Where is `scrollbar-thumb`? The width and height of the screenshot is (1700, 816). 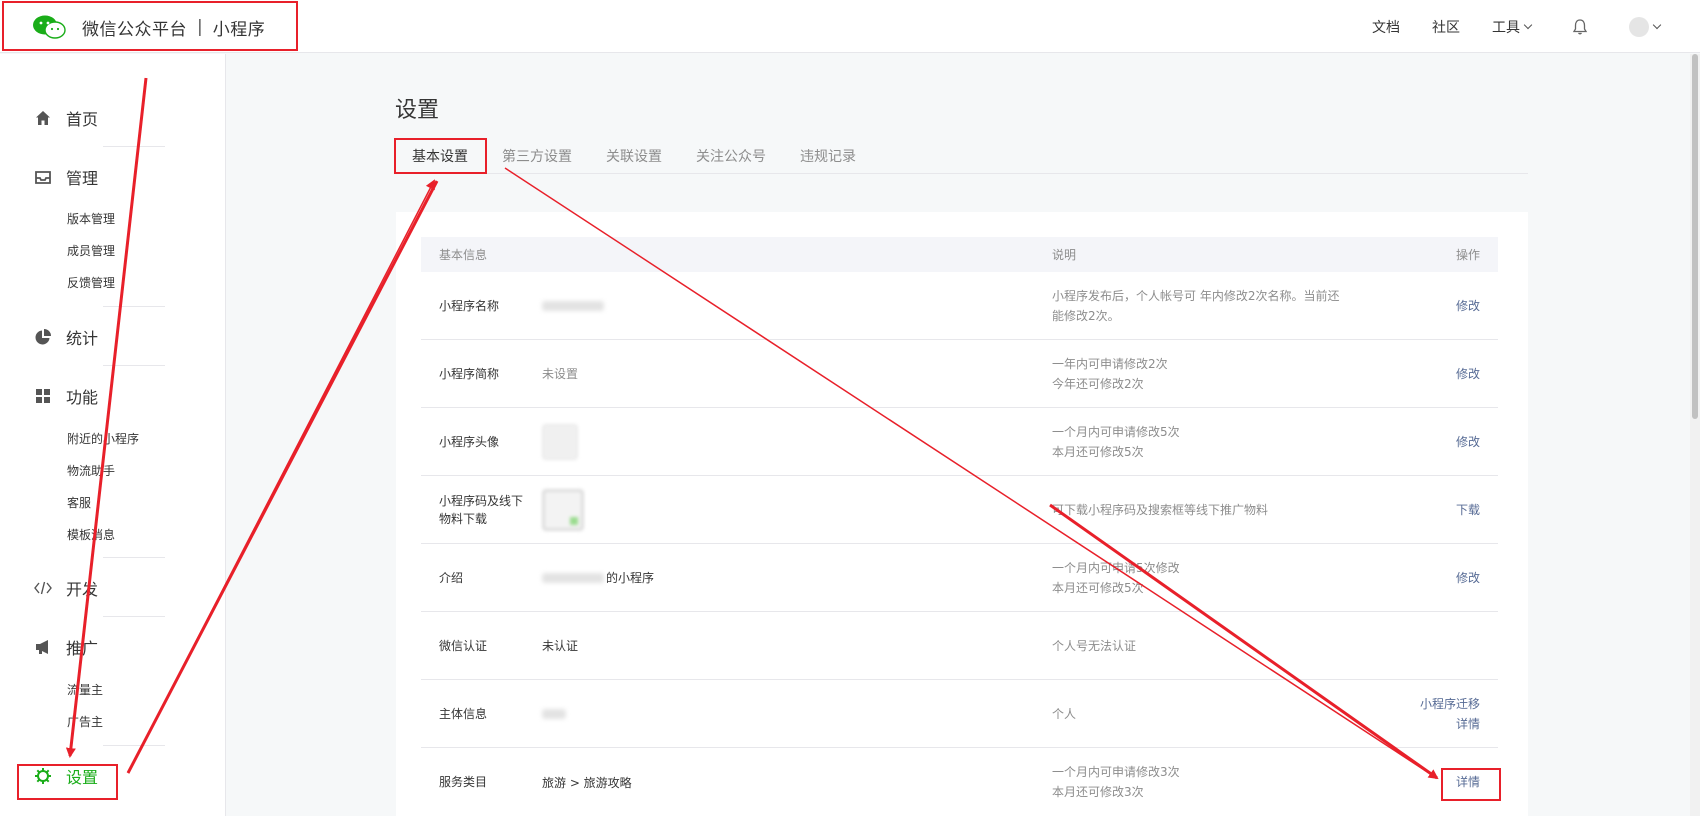
scrollbar-thumb is located at coordinates (1695, 236).